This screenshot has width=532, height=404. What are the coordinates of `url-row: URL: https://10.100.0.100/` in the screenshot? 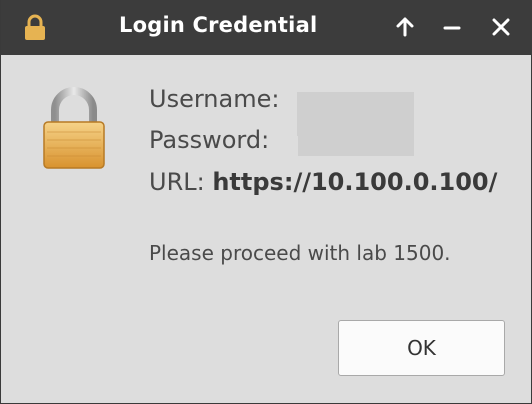 It's located at (323, 182).